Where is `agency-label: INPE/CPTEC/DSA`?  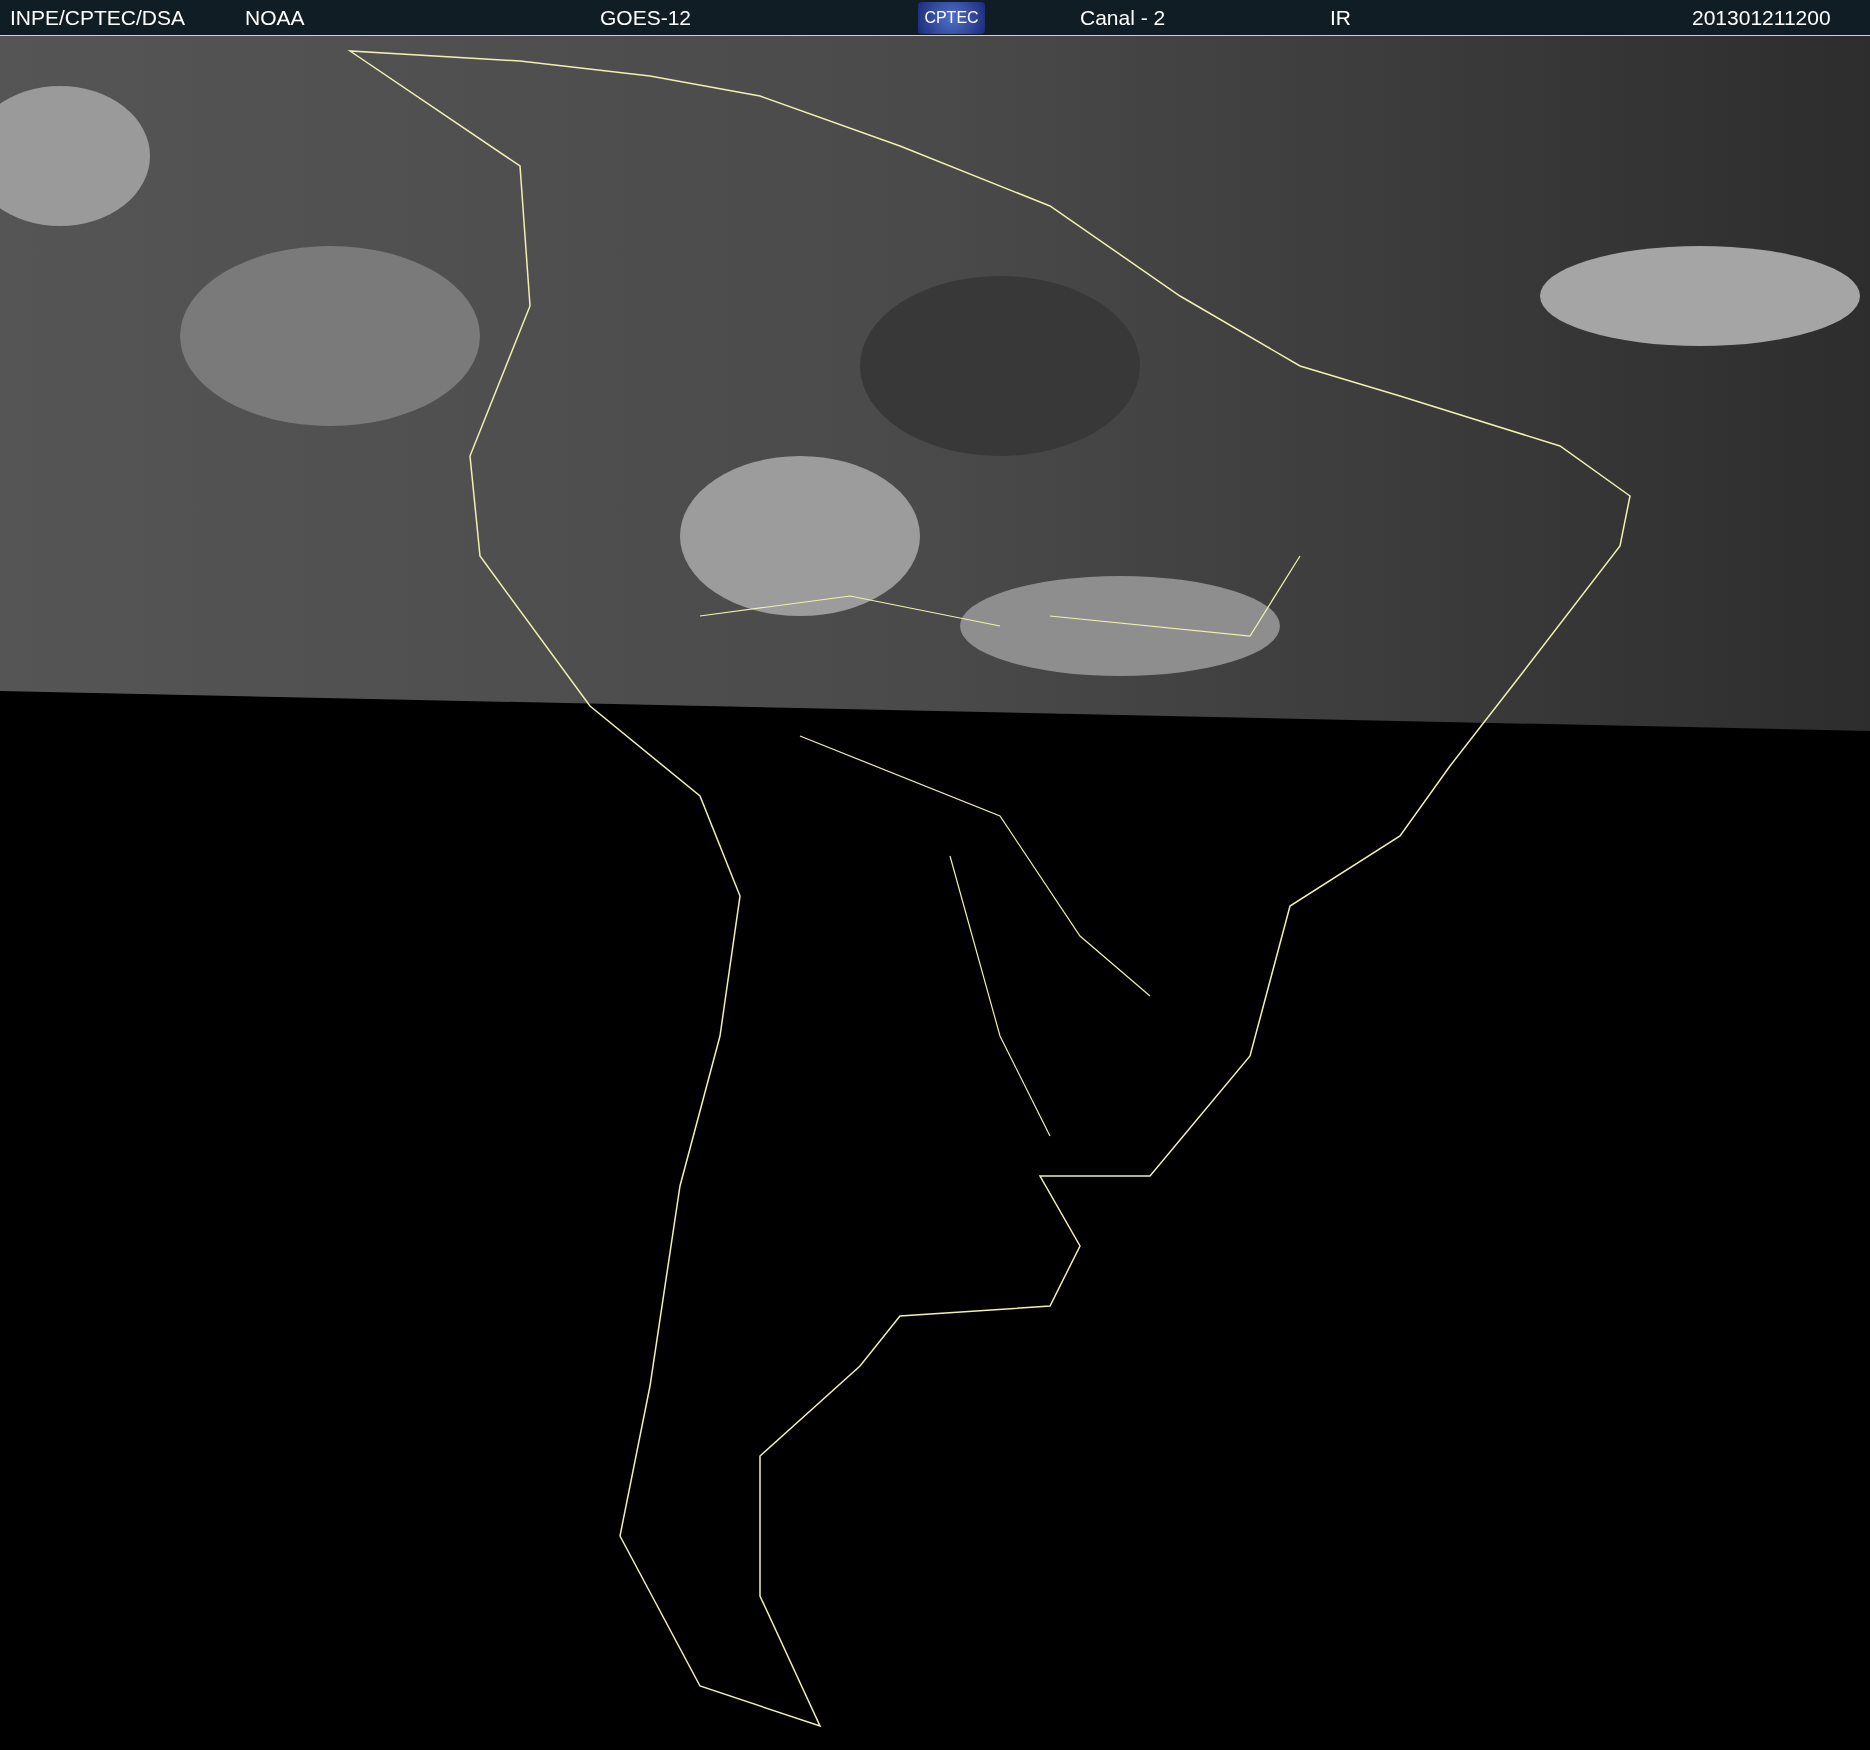
agency-label: INPE/CPTEC/DSA is located at coordinates (98, 17).